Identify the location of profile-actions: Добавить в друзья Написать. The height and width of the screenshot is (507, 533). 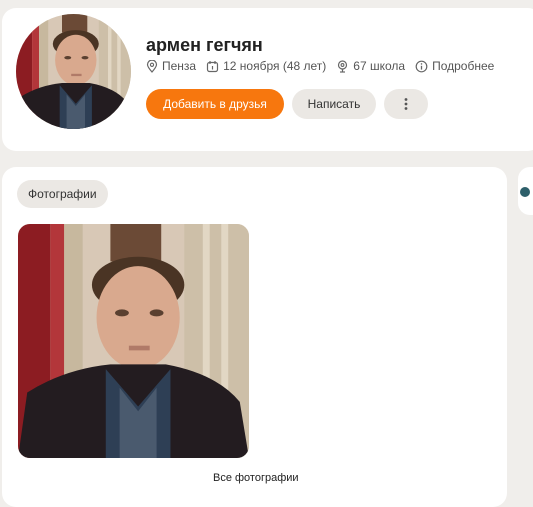
(287, 104).